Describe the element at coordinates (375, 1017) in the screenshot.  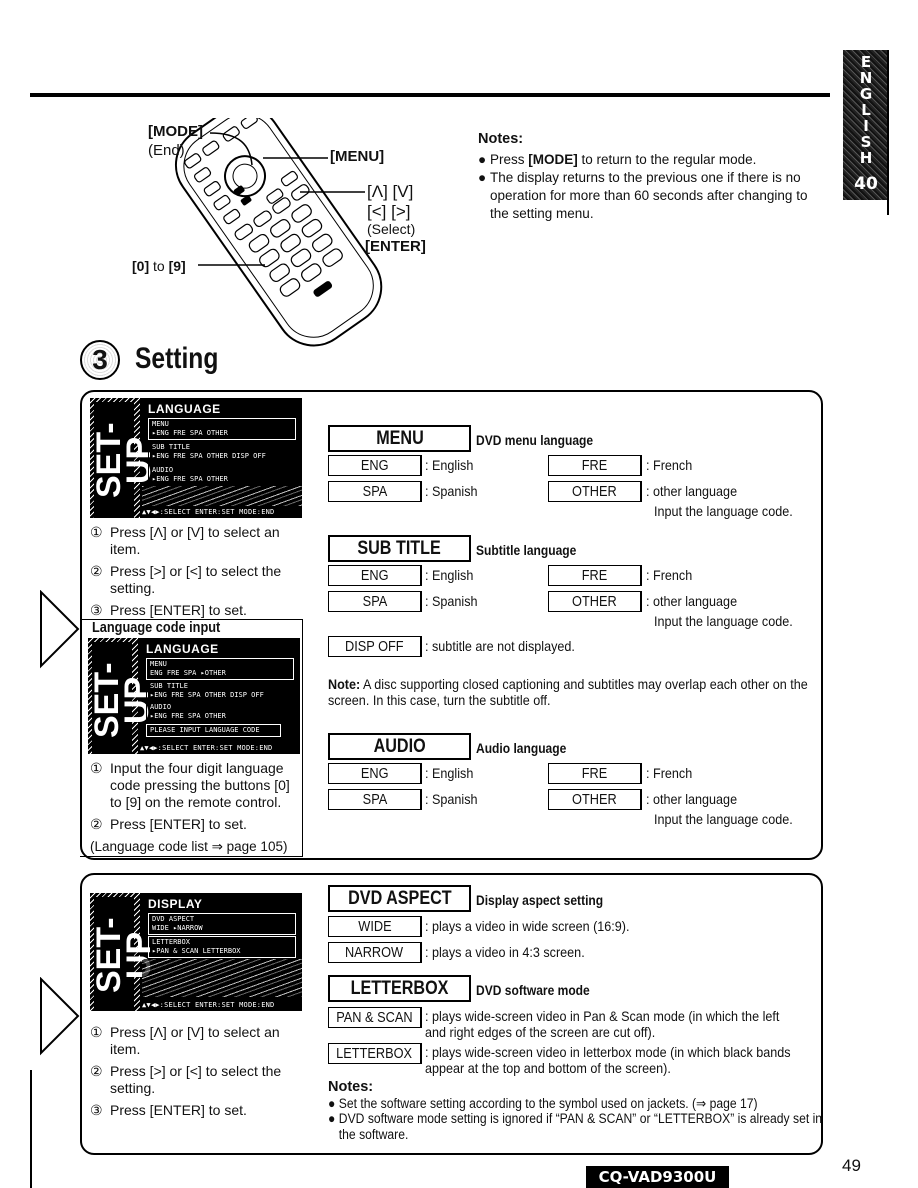
I see `option-key-box: PAN & SCAN` at that location.